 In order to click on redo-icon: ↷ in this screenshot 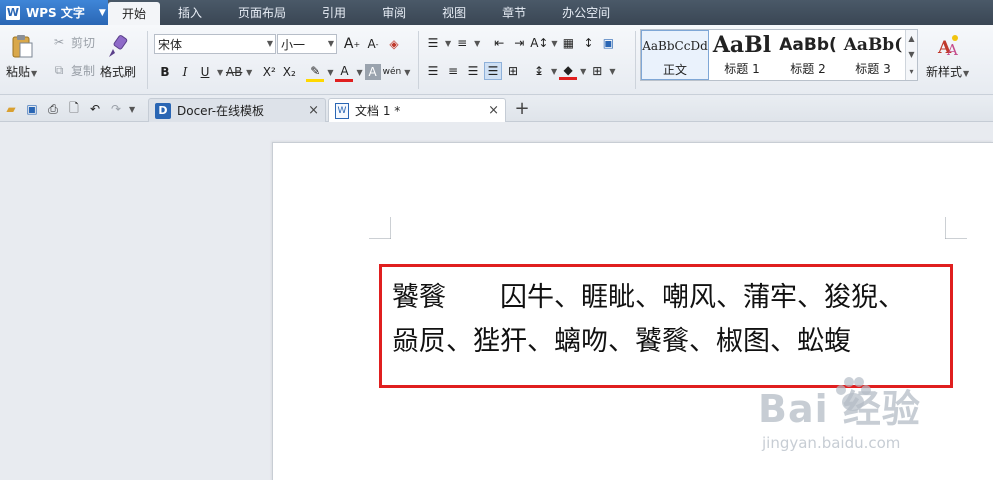, I will do `click(116, 109)`.